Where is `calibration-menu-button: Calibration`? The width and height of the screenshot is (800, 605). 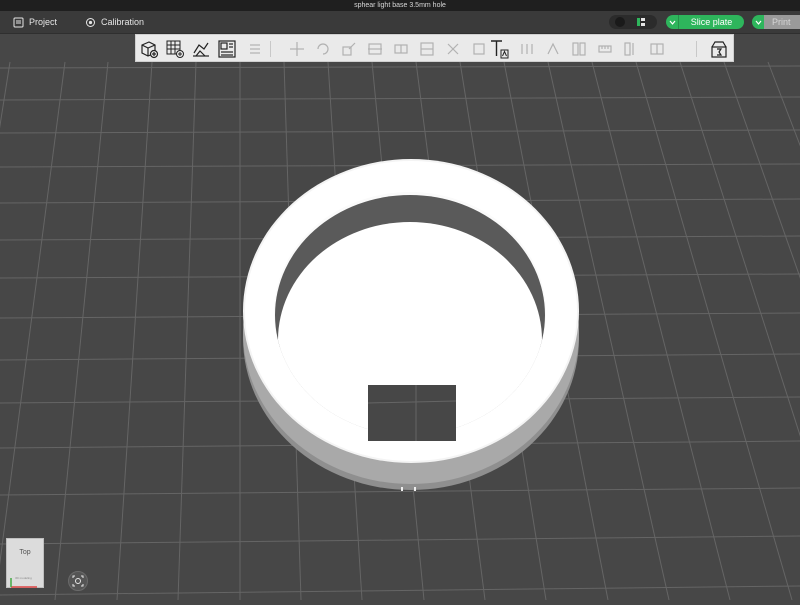
calibration-menu-button: Calibration is located at coordinates (114, 22).